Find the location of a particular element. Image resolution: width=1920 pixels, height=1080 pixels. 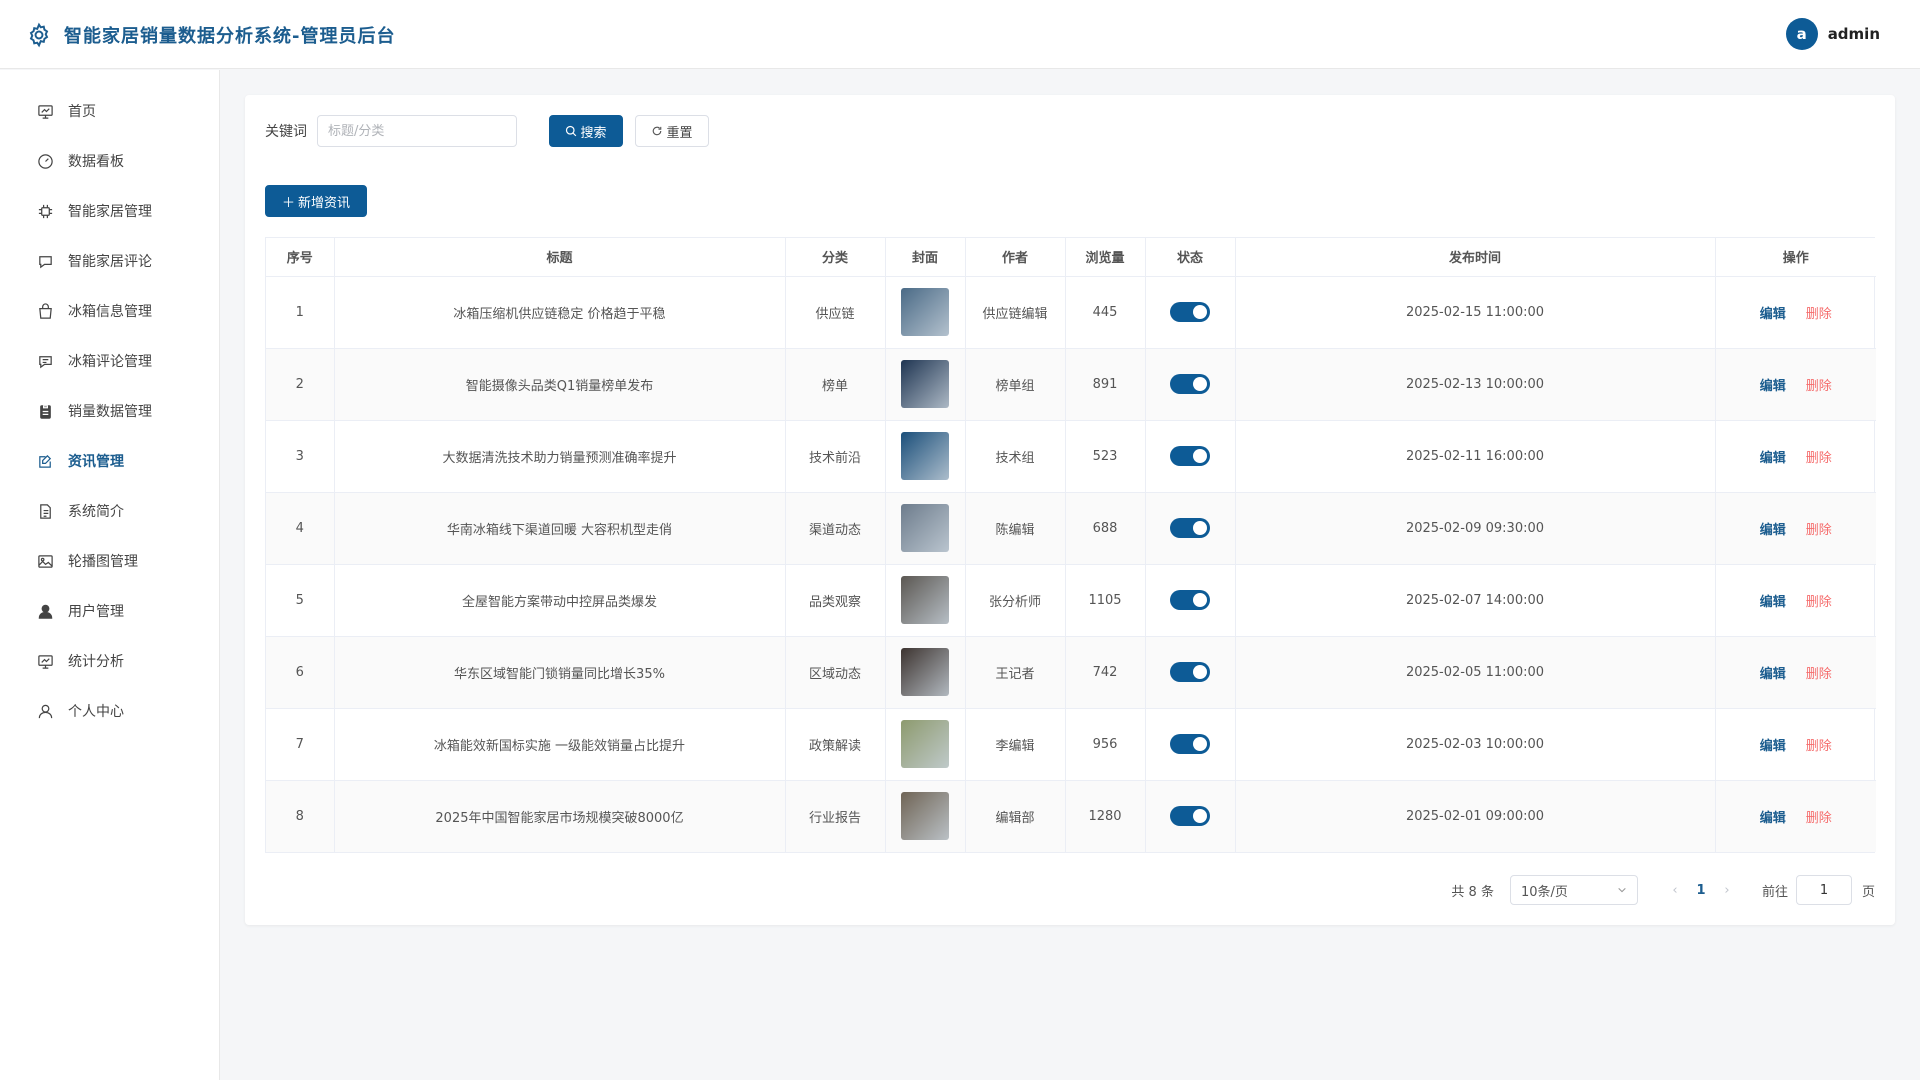

sidebar-item-label: 智能家居管理 is located at coordinates (110, 212).